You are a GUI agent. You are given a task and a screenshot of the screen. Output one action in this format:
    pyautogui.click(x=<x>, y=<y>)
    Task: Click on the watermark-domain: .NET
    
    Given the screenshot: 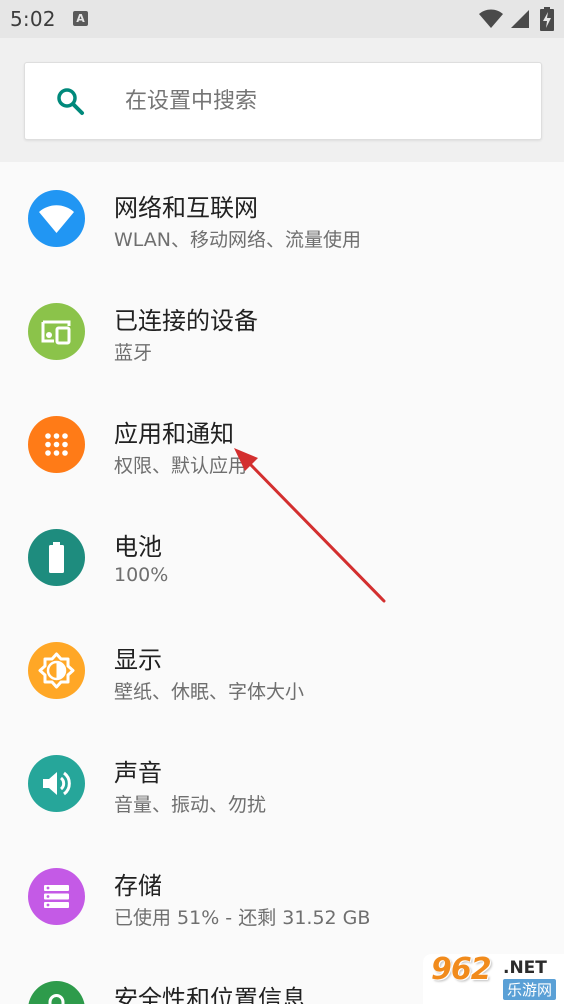 What is the action you would take?
    pyautogui.click(x=525, y=968)
    